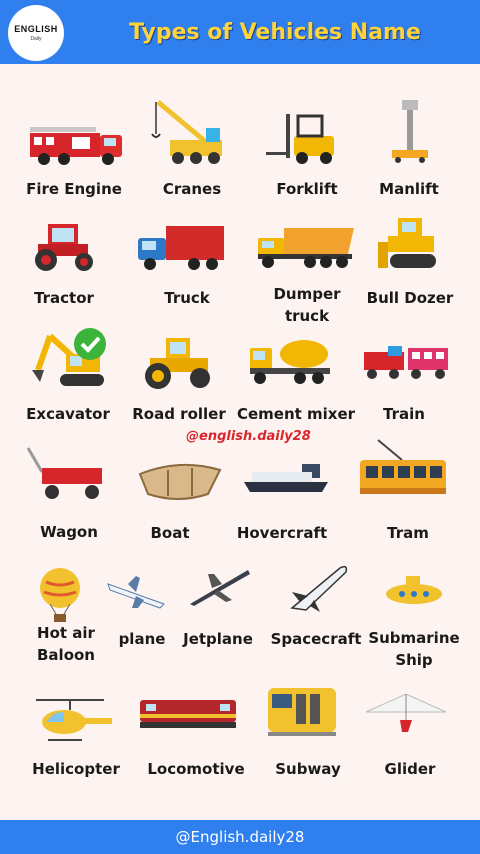 Image resolution: width=480 pixels, height=854 pixels. Describe the element at coordinates (76, 146) in the screenshot. I see `fire-engine-icon` at that location.